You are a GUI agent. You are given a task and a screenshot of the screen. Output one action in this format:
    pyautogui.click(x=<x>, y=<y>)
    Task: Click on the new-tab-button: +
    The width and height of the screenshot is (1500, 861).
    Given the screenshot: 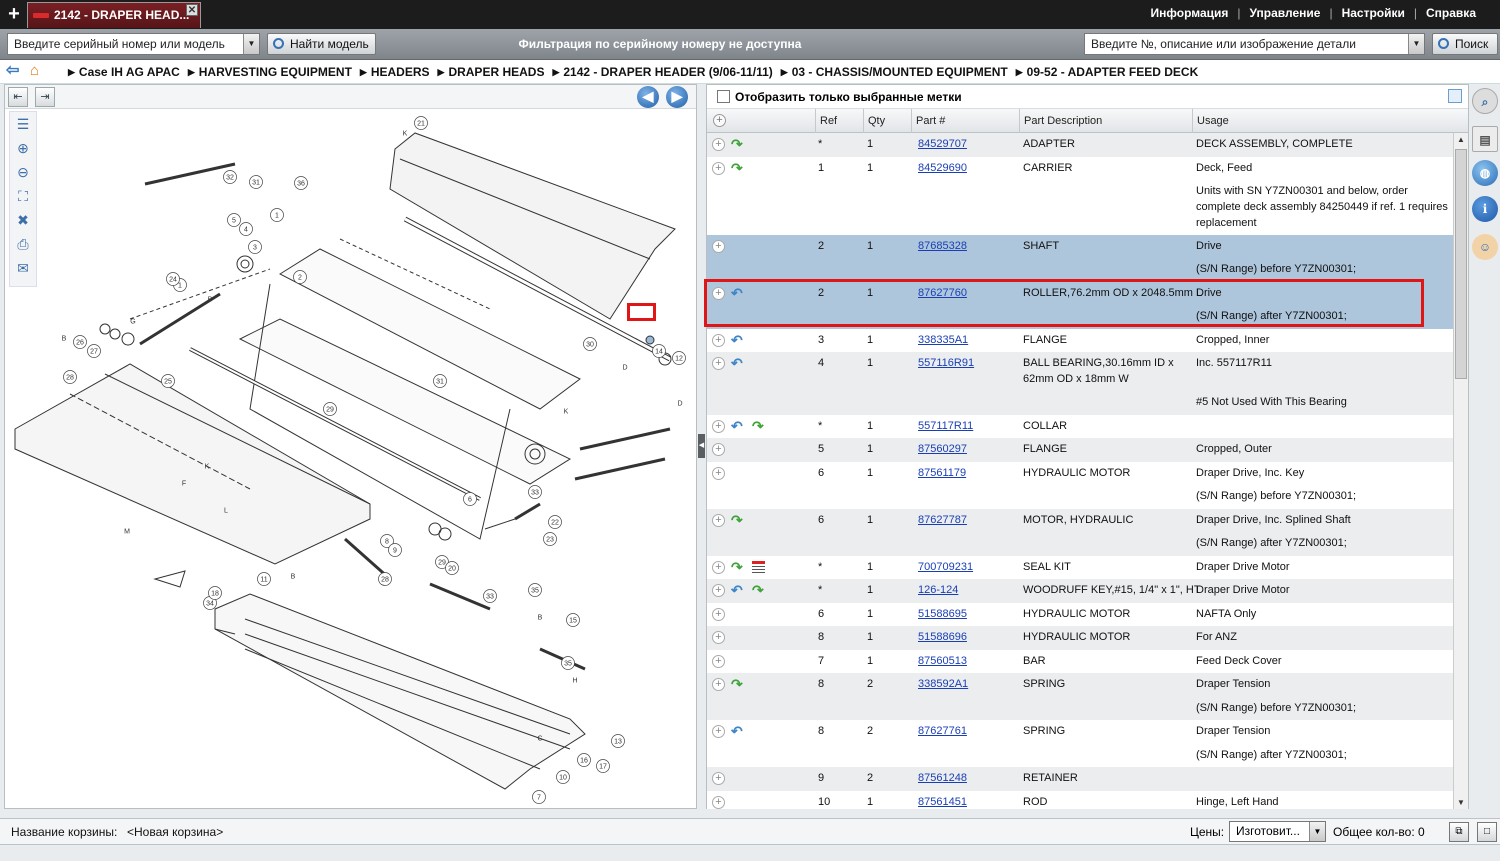 What is the action you would take?
    pyautogui.click(x=14, y=14)
    